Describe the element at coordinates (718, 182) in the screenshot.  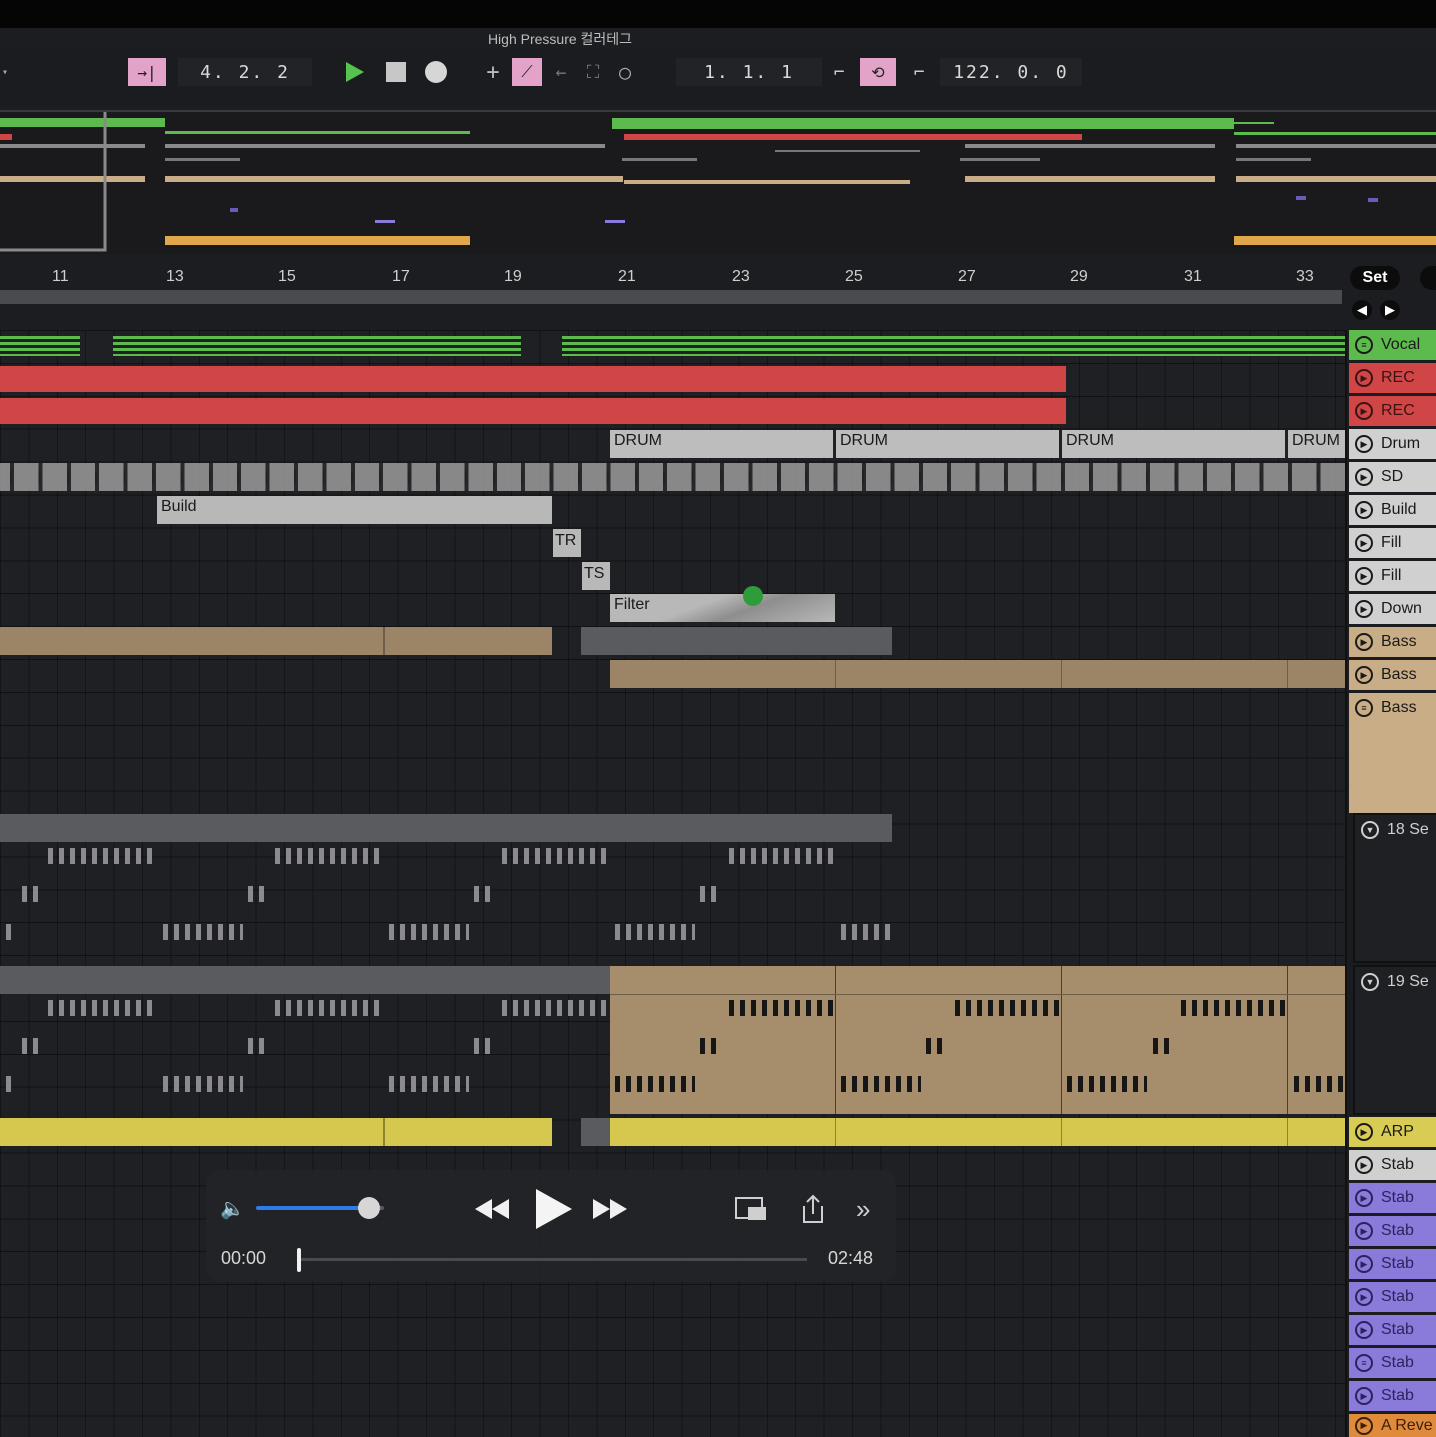
I see `arrangement-overview` at that location.